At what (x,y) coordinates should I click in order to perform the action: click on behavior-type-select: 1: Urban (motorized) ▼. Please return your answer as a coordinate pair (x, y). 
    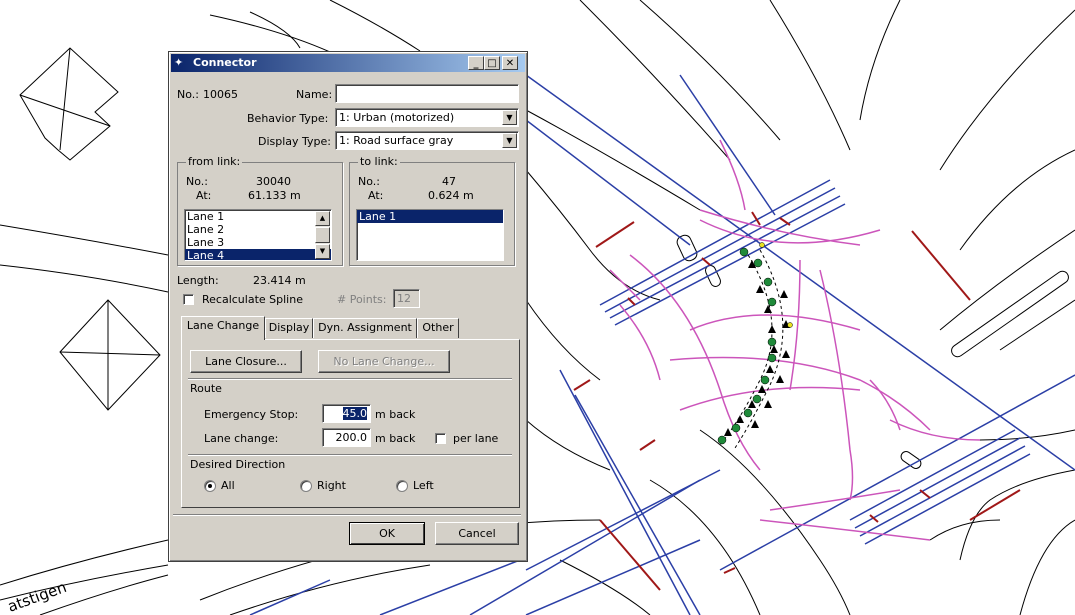
    Looking at the image, I should click on (427, 117).